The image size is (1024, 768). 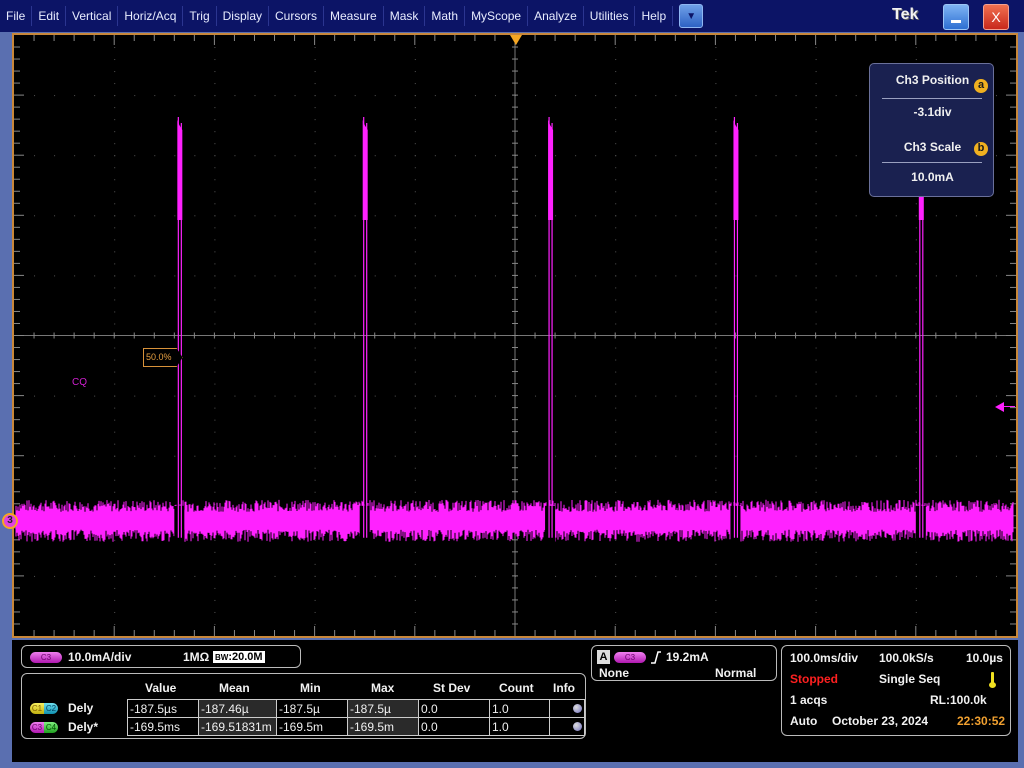 I want to click on menu-dropdown-button: ▼, so click(x=691, y=16).